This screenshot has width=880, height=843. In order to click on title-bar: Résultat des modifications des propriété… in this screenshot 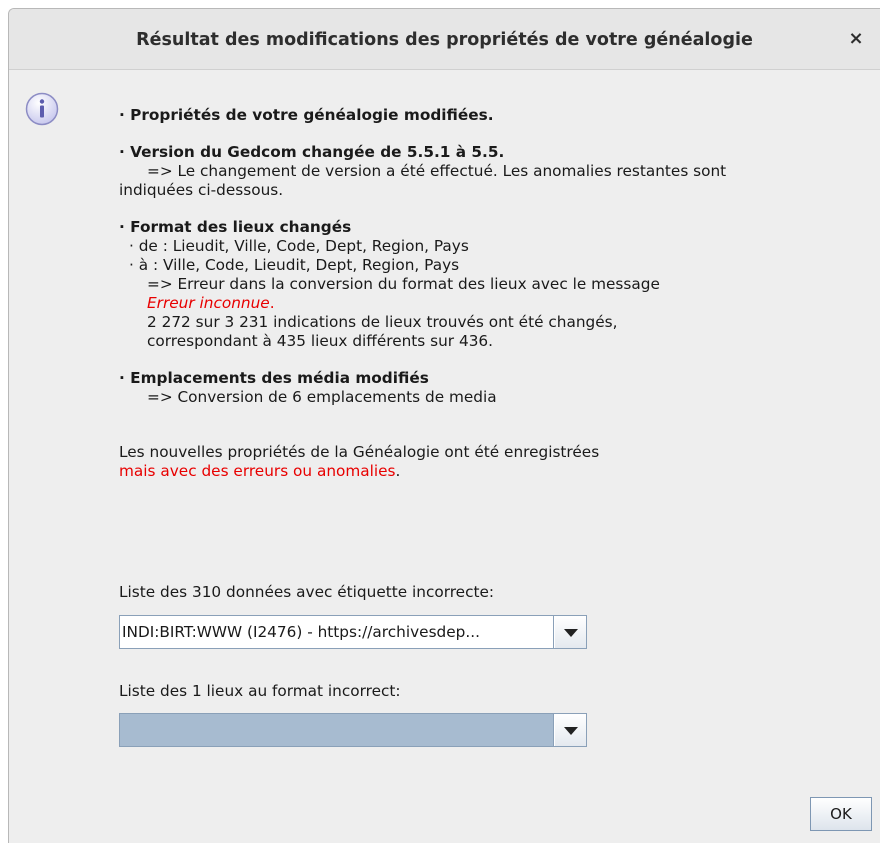, I will do `click(444, 39)`.